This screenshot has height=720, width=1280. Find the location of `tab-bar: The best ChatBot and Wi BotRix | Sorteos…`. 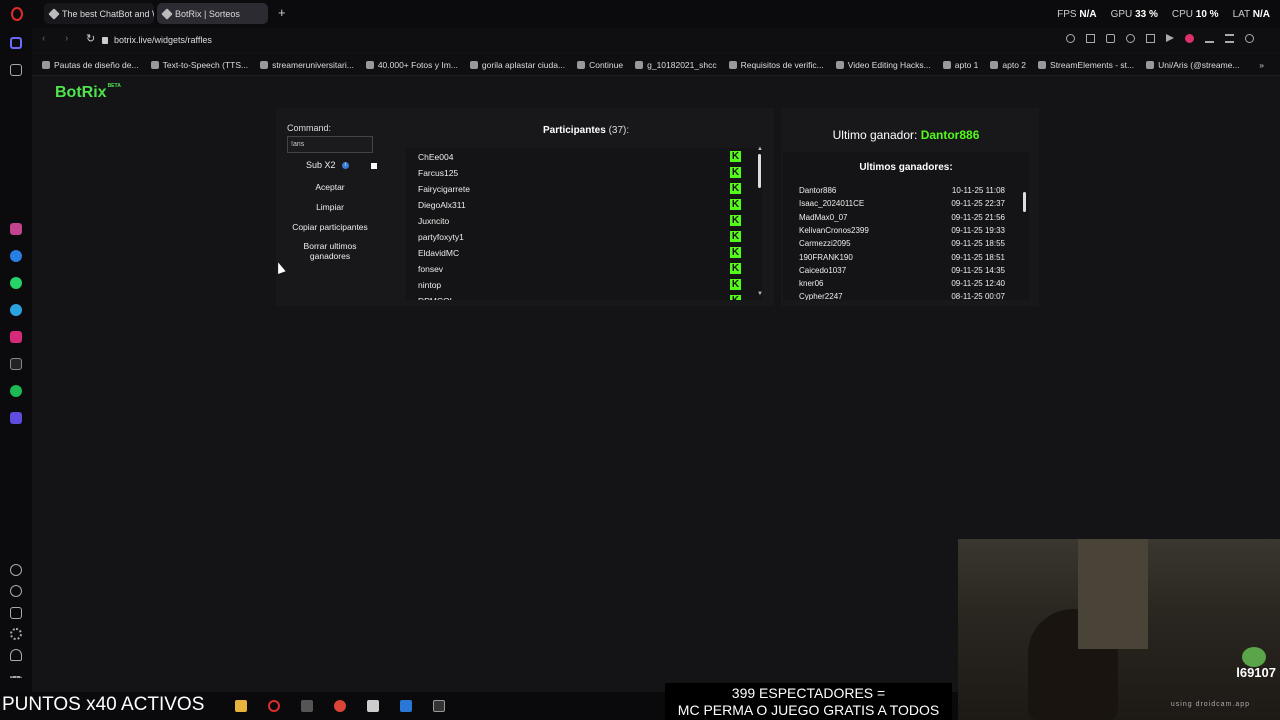

tab-bar: The best ChatBot and Wi BotRix | Sorteos… is located at coordinates (640, 14).